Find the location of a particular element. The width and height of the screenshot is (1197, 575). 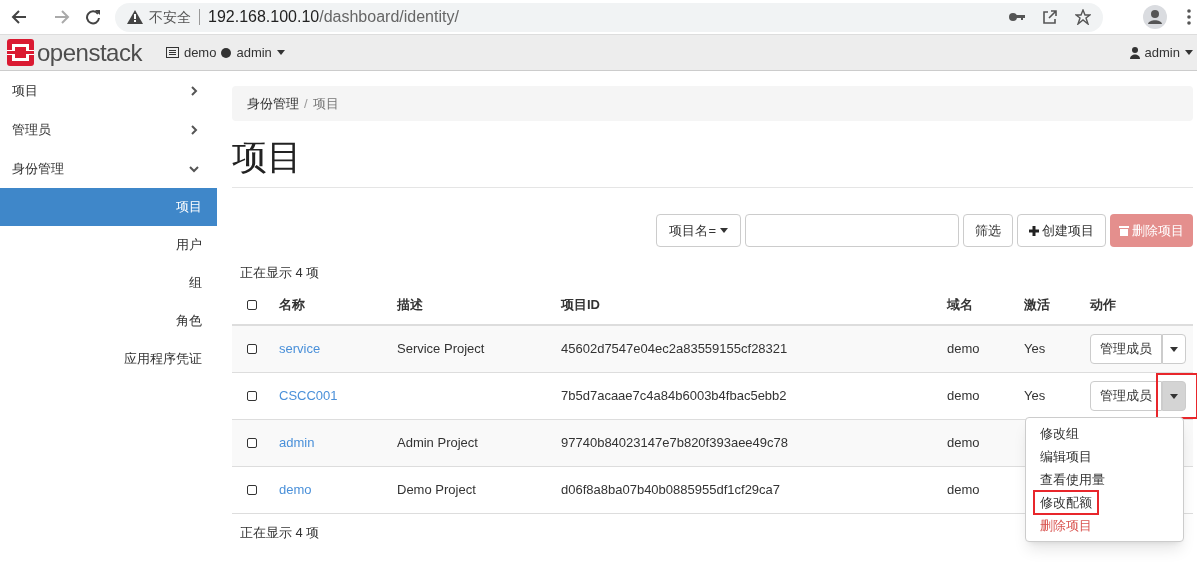

breadcrumb-item: 项目 is located at coordinates (325, 103).